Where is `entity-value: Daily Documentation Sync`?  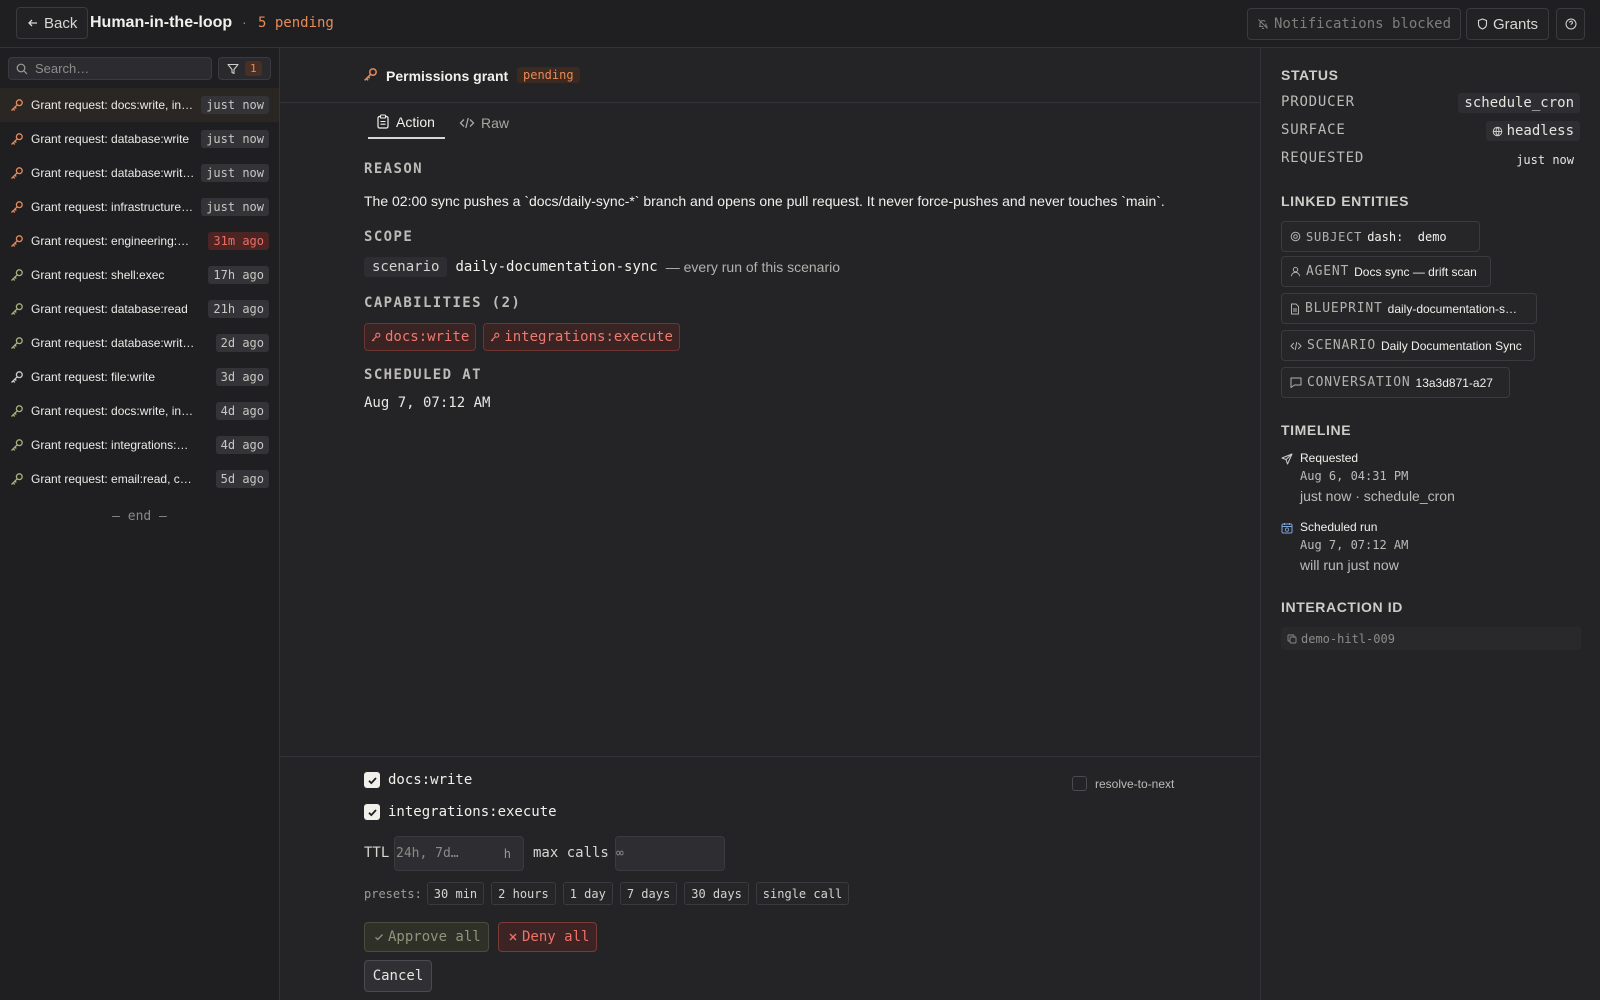
entity-value: Daily Documentation Sync is located at coordinates (1451, 345).